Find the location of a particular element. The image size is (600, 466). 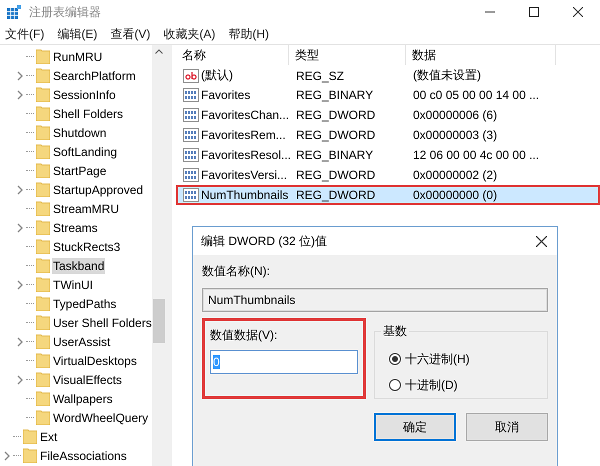

table-row: FavoritesChan... REG_DWORD 0x00000006 (6) is located at coordinates (388, 115).